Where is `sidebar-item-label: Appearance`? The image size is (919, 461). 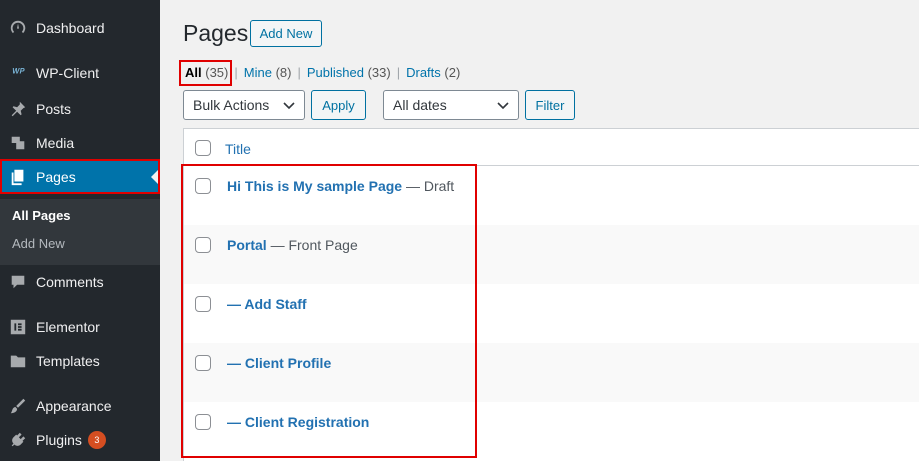
sidebar-item-label: Appearance is located at coordinates (74, 406).